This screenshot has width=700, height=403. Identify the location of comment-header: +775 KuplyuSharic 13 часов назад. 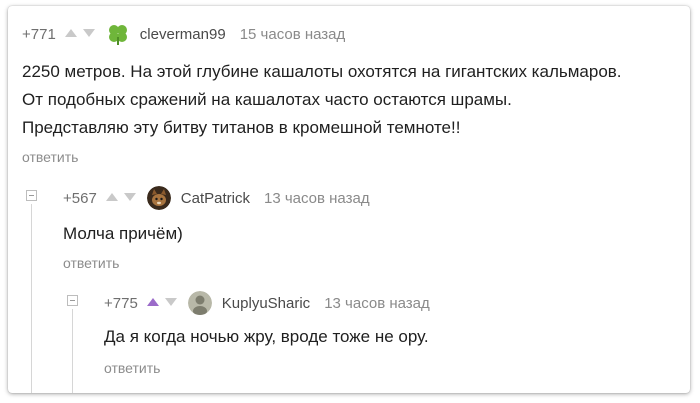
(267, 303).